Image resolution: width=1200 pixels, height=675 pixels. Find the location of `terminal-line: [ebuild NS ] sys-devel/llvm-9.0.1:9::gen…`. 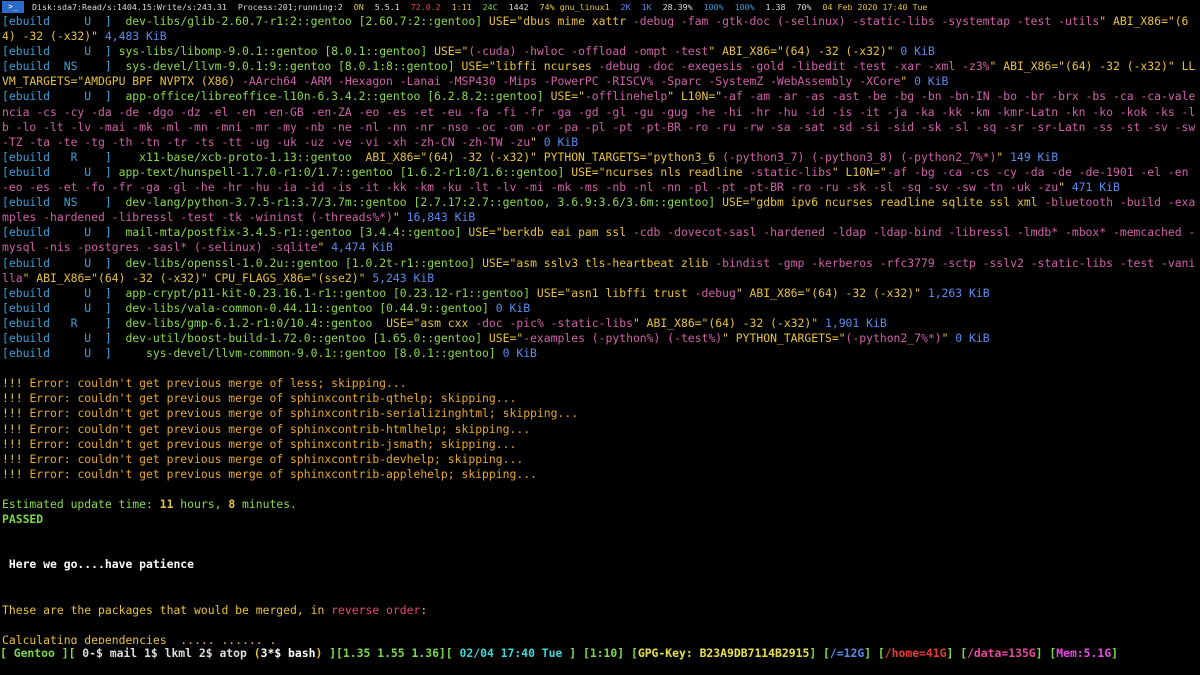

terminal-line: [ebuild NS ] sys-devel/llvm-9.0.1:9::gen… is located at coordinates (600, 74).